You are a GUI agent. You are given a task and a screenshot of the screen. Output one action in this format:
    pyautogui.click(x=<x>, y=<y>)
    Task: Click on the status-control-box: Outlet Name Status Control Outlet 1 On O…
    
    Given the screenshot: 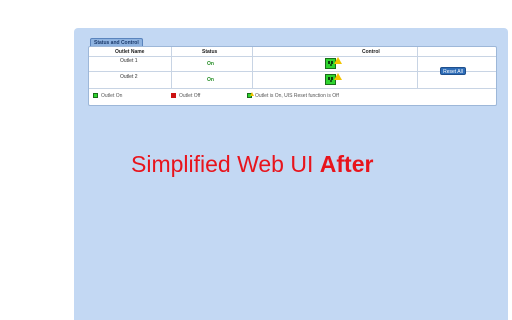 What is the action you would take?
    pyautogui.click(x=292, y=76)
    